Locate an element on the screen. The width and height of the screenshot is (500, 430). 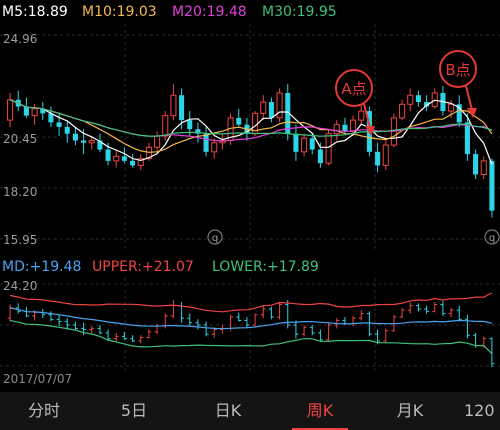
tab-5day: 5日 is located at coordinates (134, 411).